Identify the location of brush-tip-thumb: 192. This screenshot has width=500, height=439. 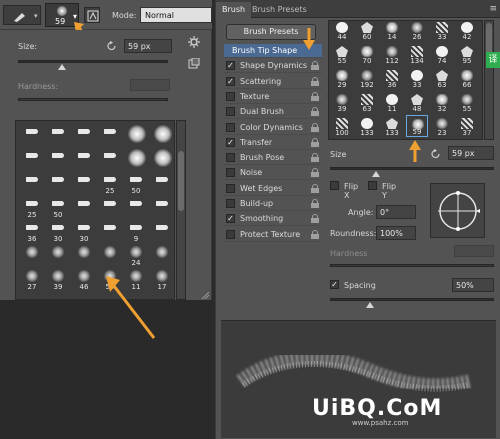
(367, 78).